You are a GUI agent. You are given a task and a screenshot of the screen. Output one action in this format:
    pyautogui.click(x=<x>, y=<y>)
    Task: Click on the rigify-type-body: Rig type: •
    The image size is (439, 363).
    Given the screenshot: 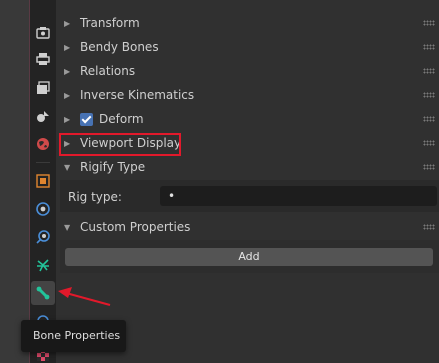 What is the action you would take?
    pyautogui.click(x=249, y=196)
    